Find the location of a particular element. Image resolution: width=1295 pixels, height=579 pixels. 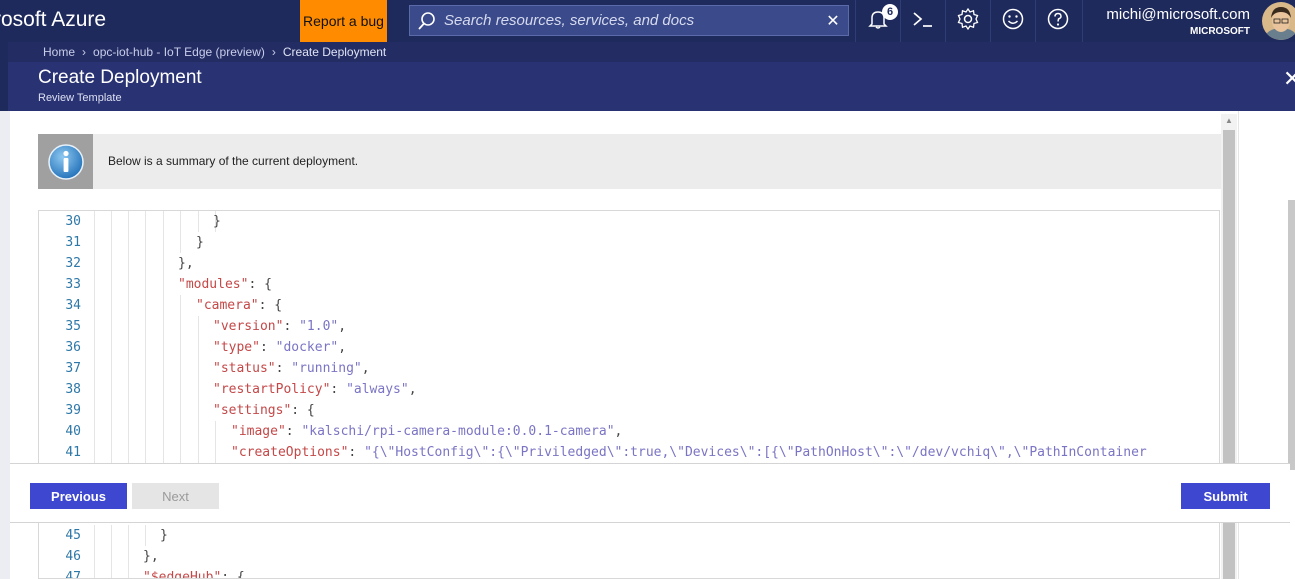

search-box: ✕ is located at coordinates (629, 20).